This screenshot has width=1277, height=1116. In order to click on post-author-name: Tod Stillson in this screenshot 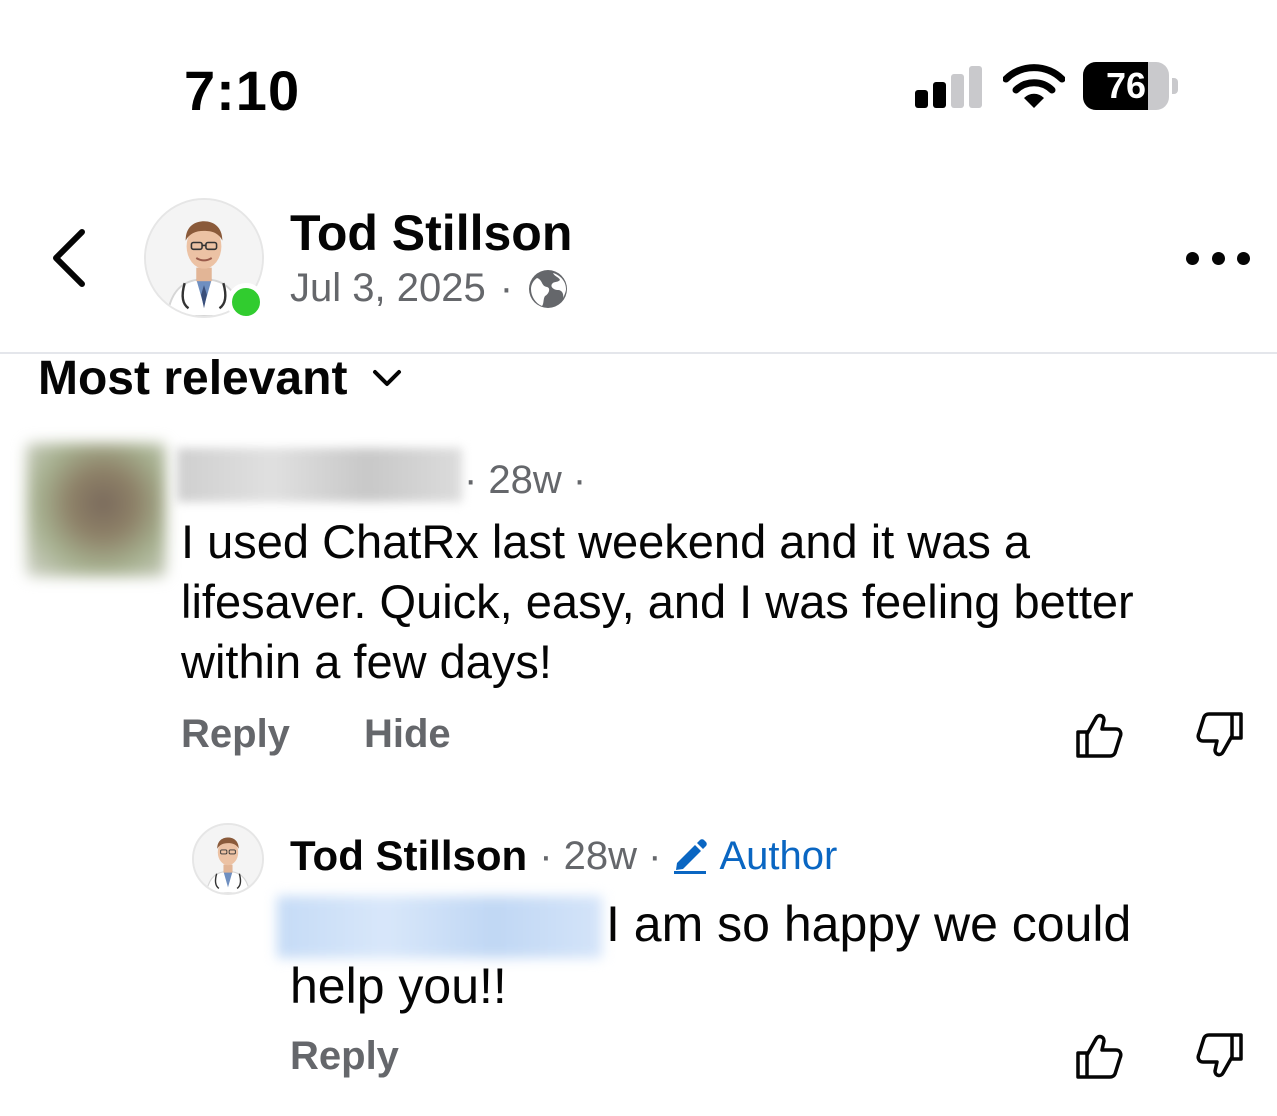, I will do `click(431, 233)`.